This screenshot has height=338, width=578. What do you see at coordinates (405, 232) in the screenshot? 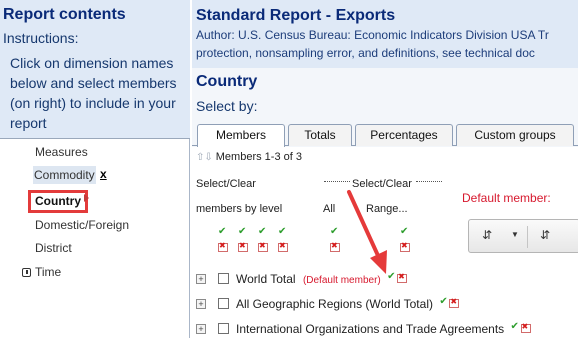
I see `select-range-icon` at bounding box center [405, 232].